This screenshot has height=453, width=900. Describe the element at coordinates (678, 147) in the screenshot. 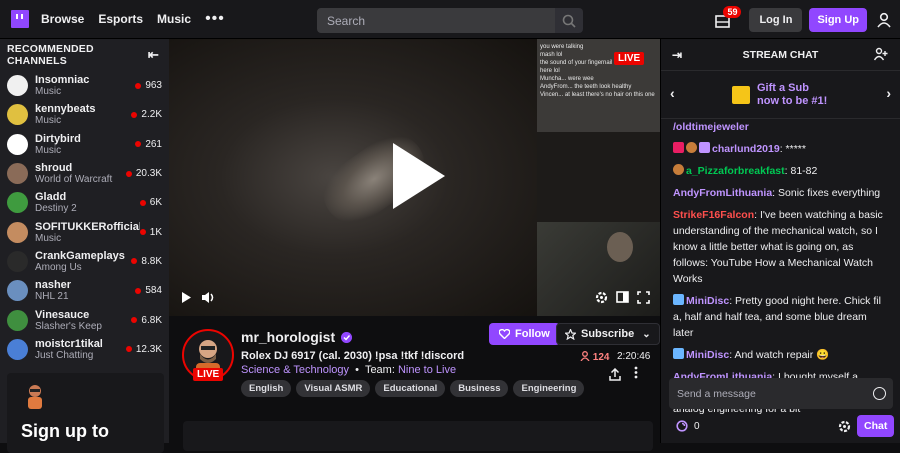

I see `sub-badge-icon` at that location.